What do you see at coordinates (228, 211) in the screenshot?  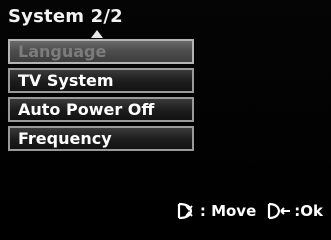 I see `move-label: : Move` at bounding box center [228, 211].